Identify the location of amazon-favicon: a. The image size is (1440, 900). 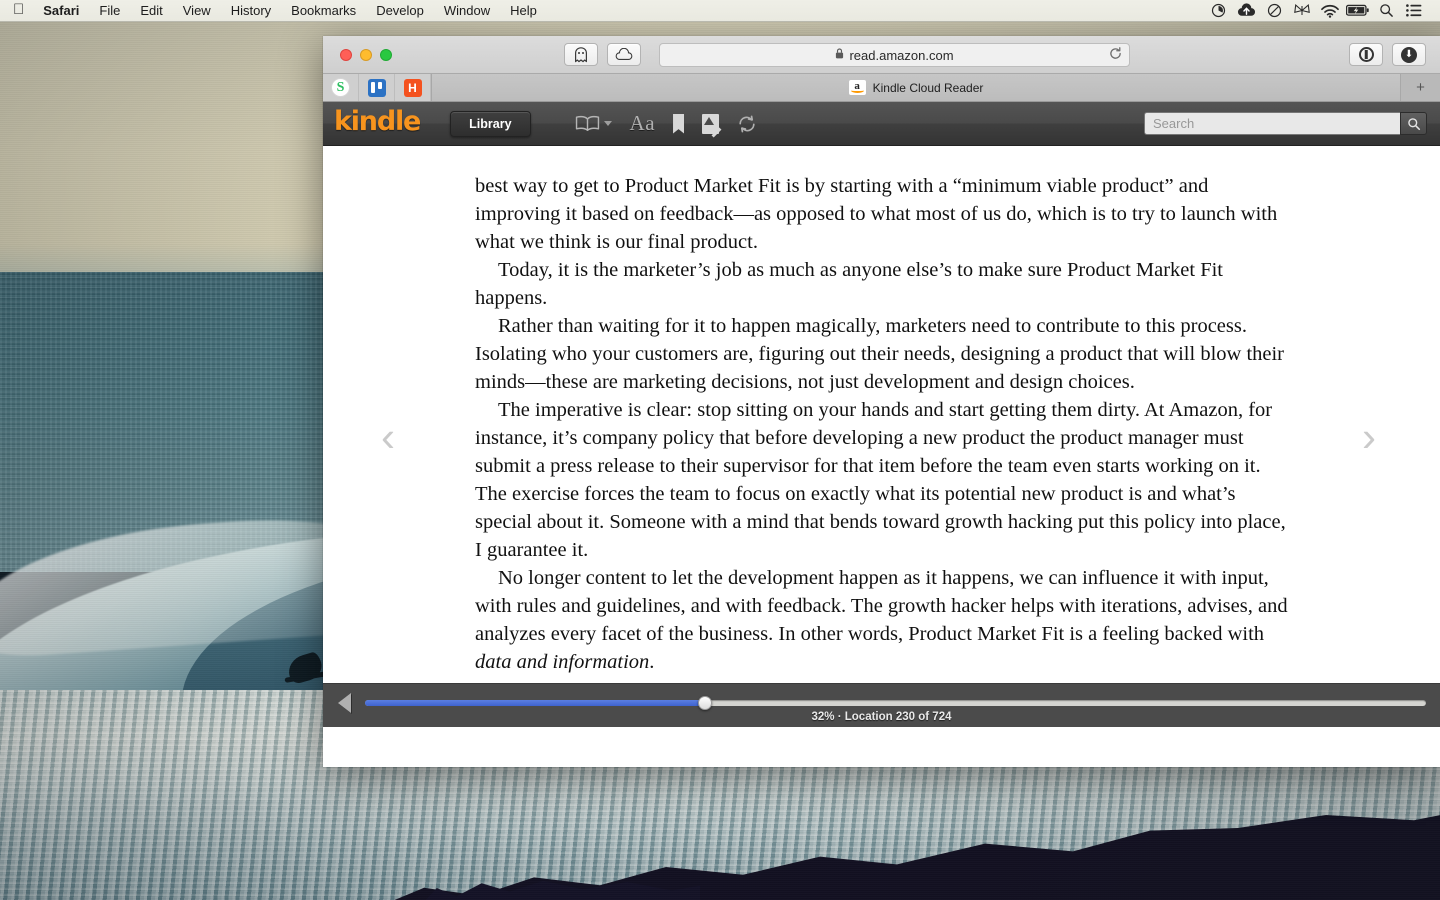
(857, 87).